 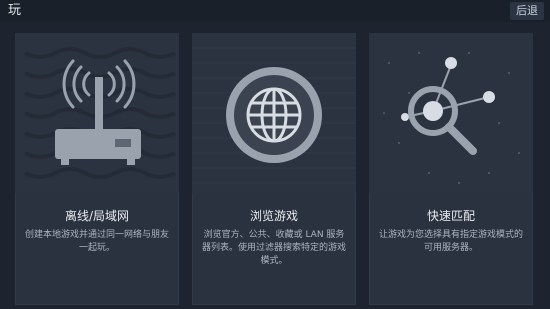 What do you see at coordinates (450, 216) in the screenshot?
I see `card-title: 快速匹配` at bounding box center [450, 216].